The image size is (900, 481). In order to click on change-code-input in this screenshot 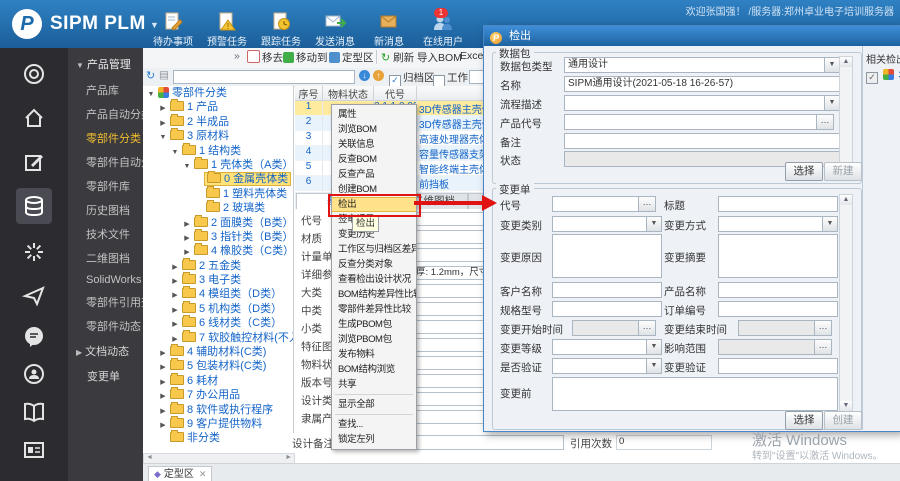, I will do `click(597, 204)`.